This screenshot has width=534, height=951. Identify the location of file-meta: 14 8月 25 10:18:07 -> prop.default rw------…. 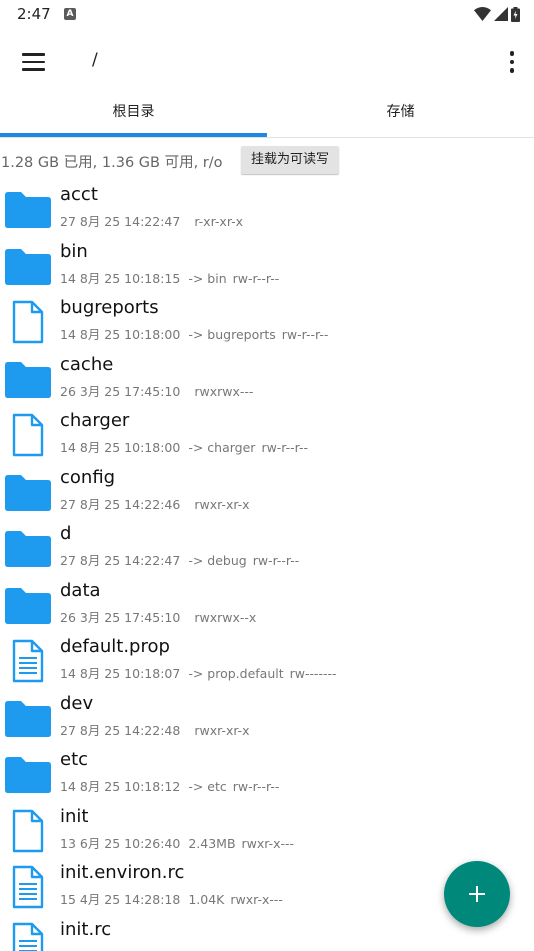
(198, 672).